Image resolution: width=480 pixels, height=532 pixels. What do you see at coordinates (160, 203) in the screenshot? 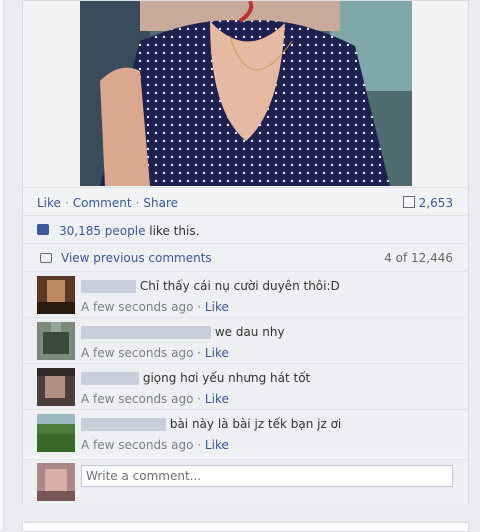
I see `share-link: Share` at bounding box center [160, 203].